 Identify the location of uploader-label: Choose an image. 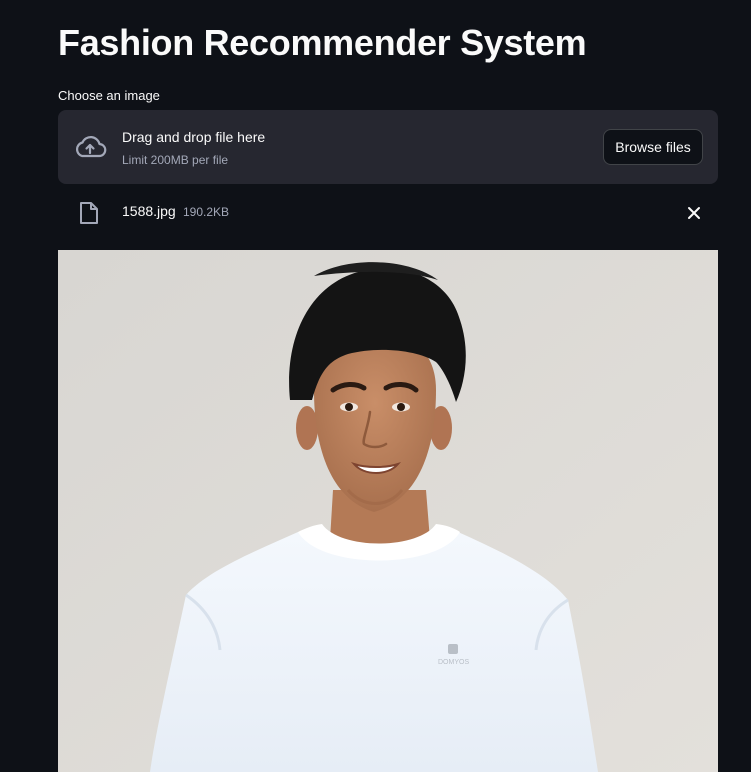
(109, 95).